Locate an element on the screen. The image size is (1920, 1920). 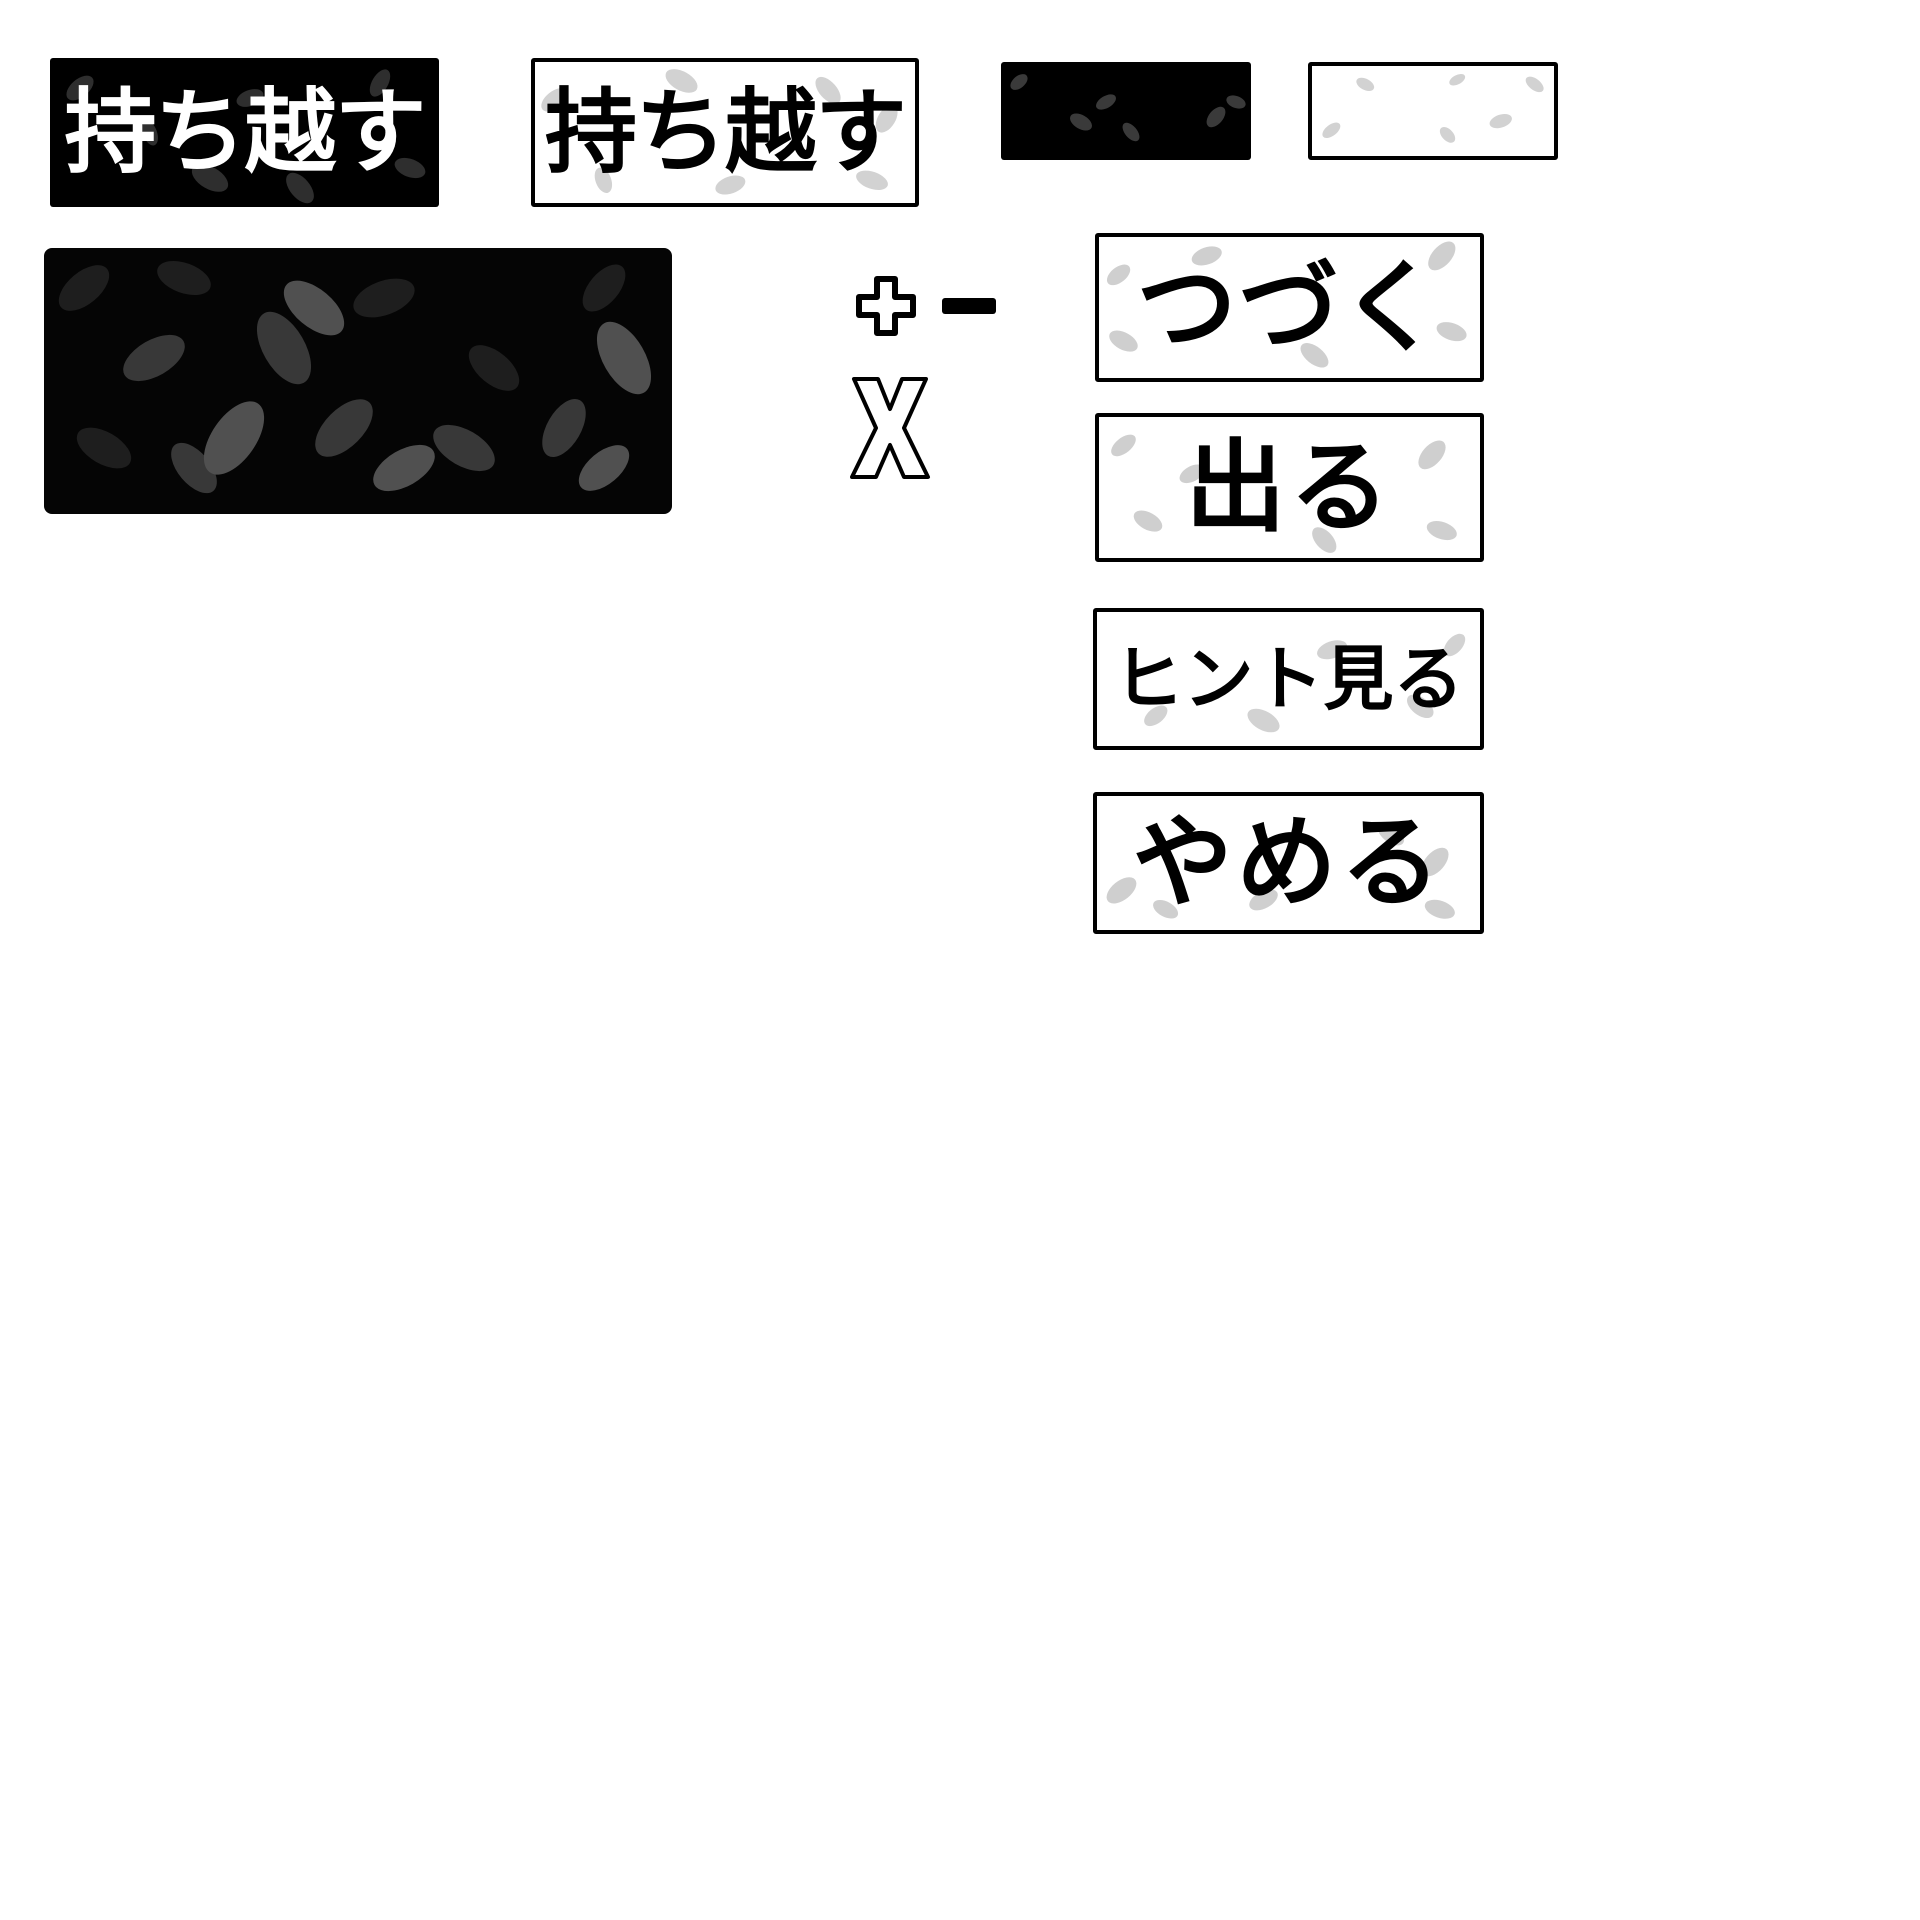
minus-icon is located at coordinates (969, 306).